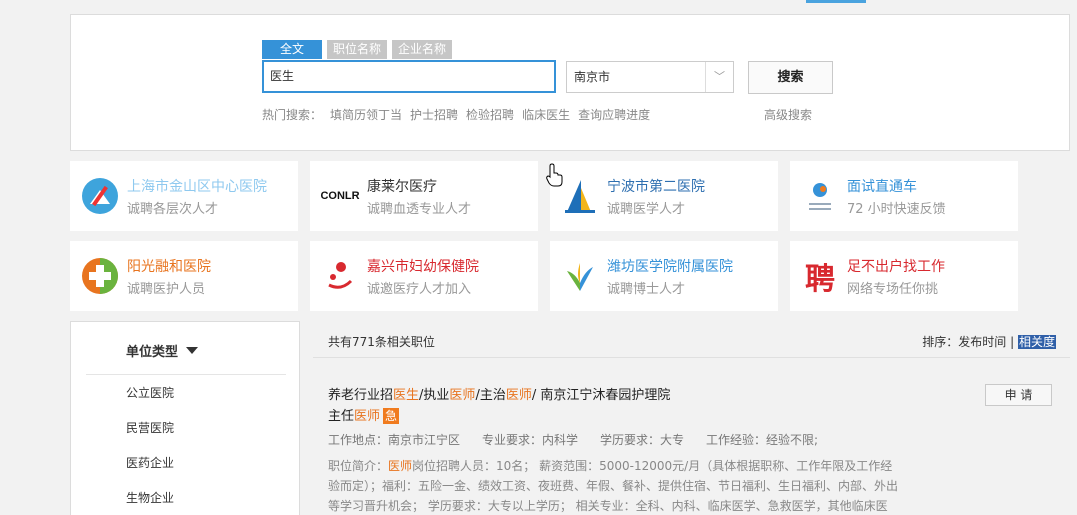 The image size is (1077, 515). I want to click on tab-job-title: 职位名称, so click(357, 49).